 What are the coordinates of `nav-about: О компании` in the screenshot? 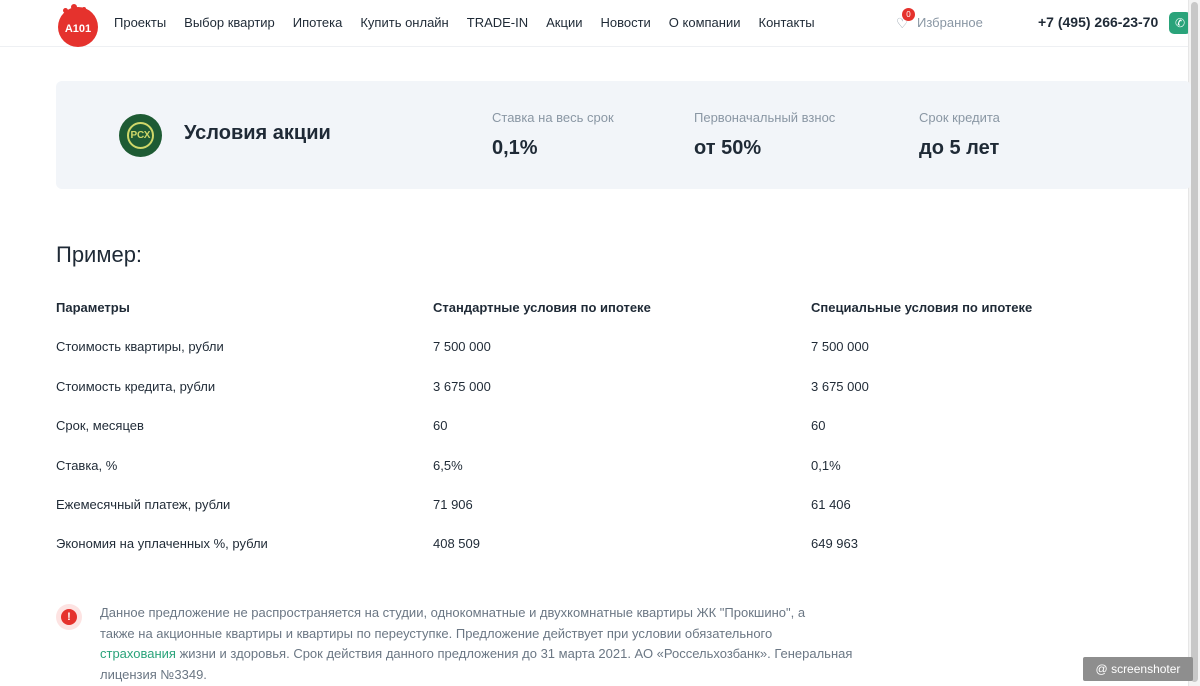 It's located at (705, 22).